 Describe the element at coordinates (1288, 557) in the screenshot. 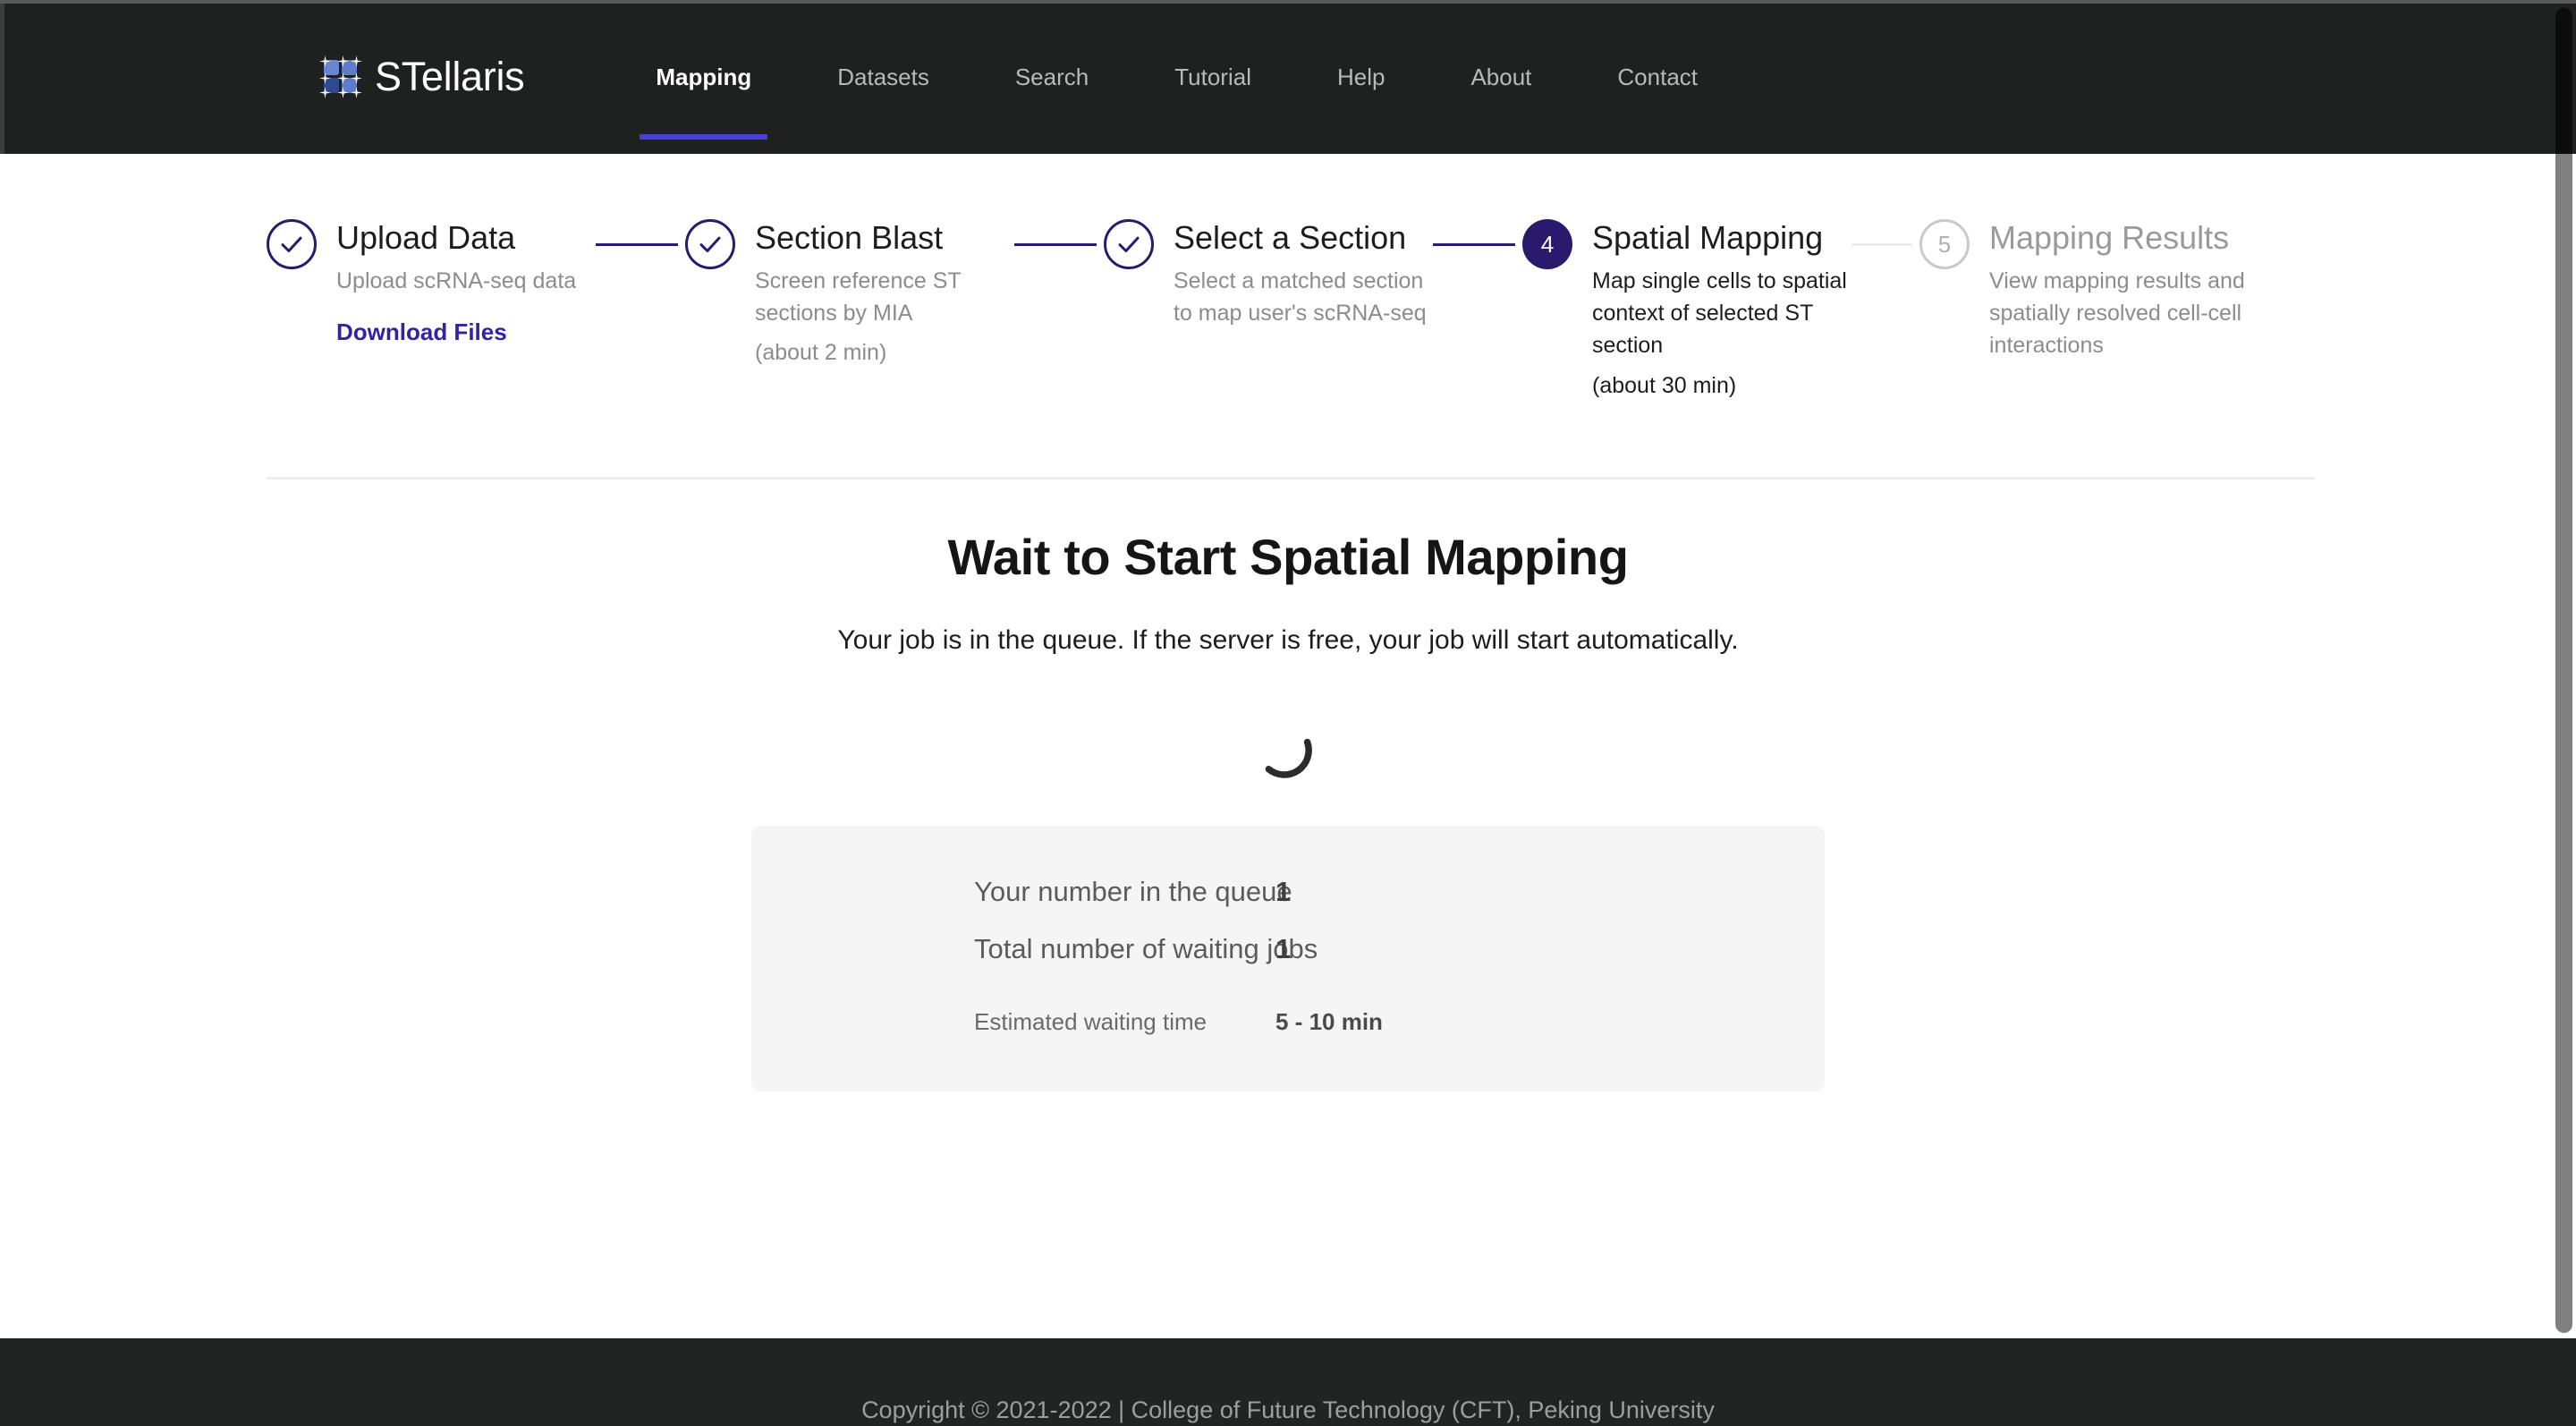

I see `page-title: Wait to Start Spatial Mapping` at that location.